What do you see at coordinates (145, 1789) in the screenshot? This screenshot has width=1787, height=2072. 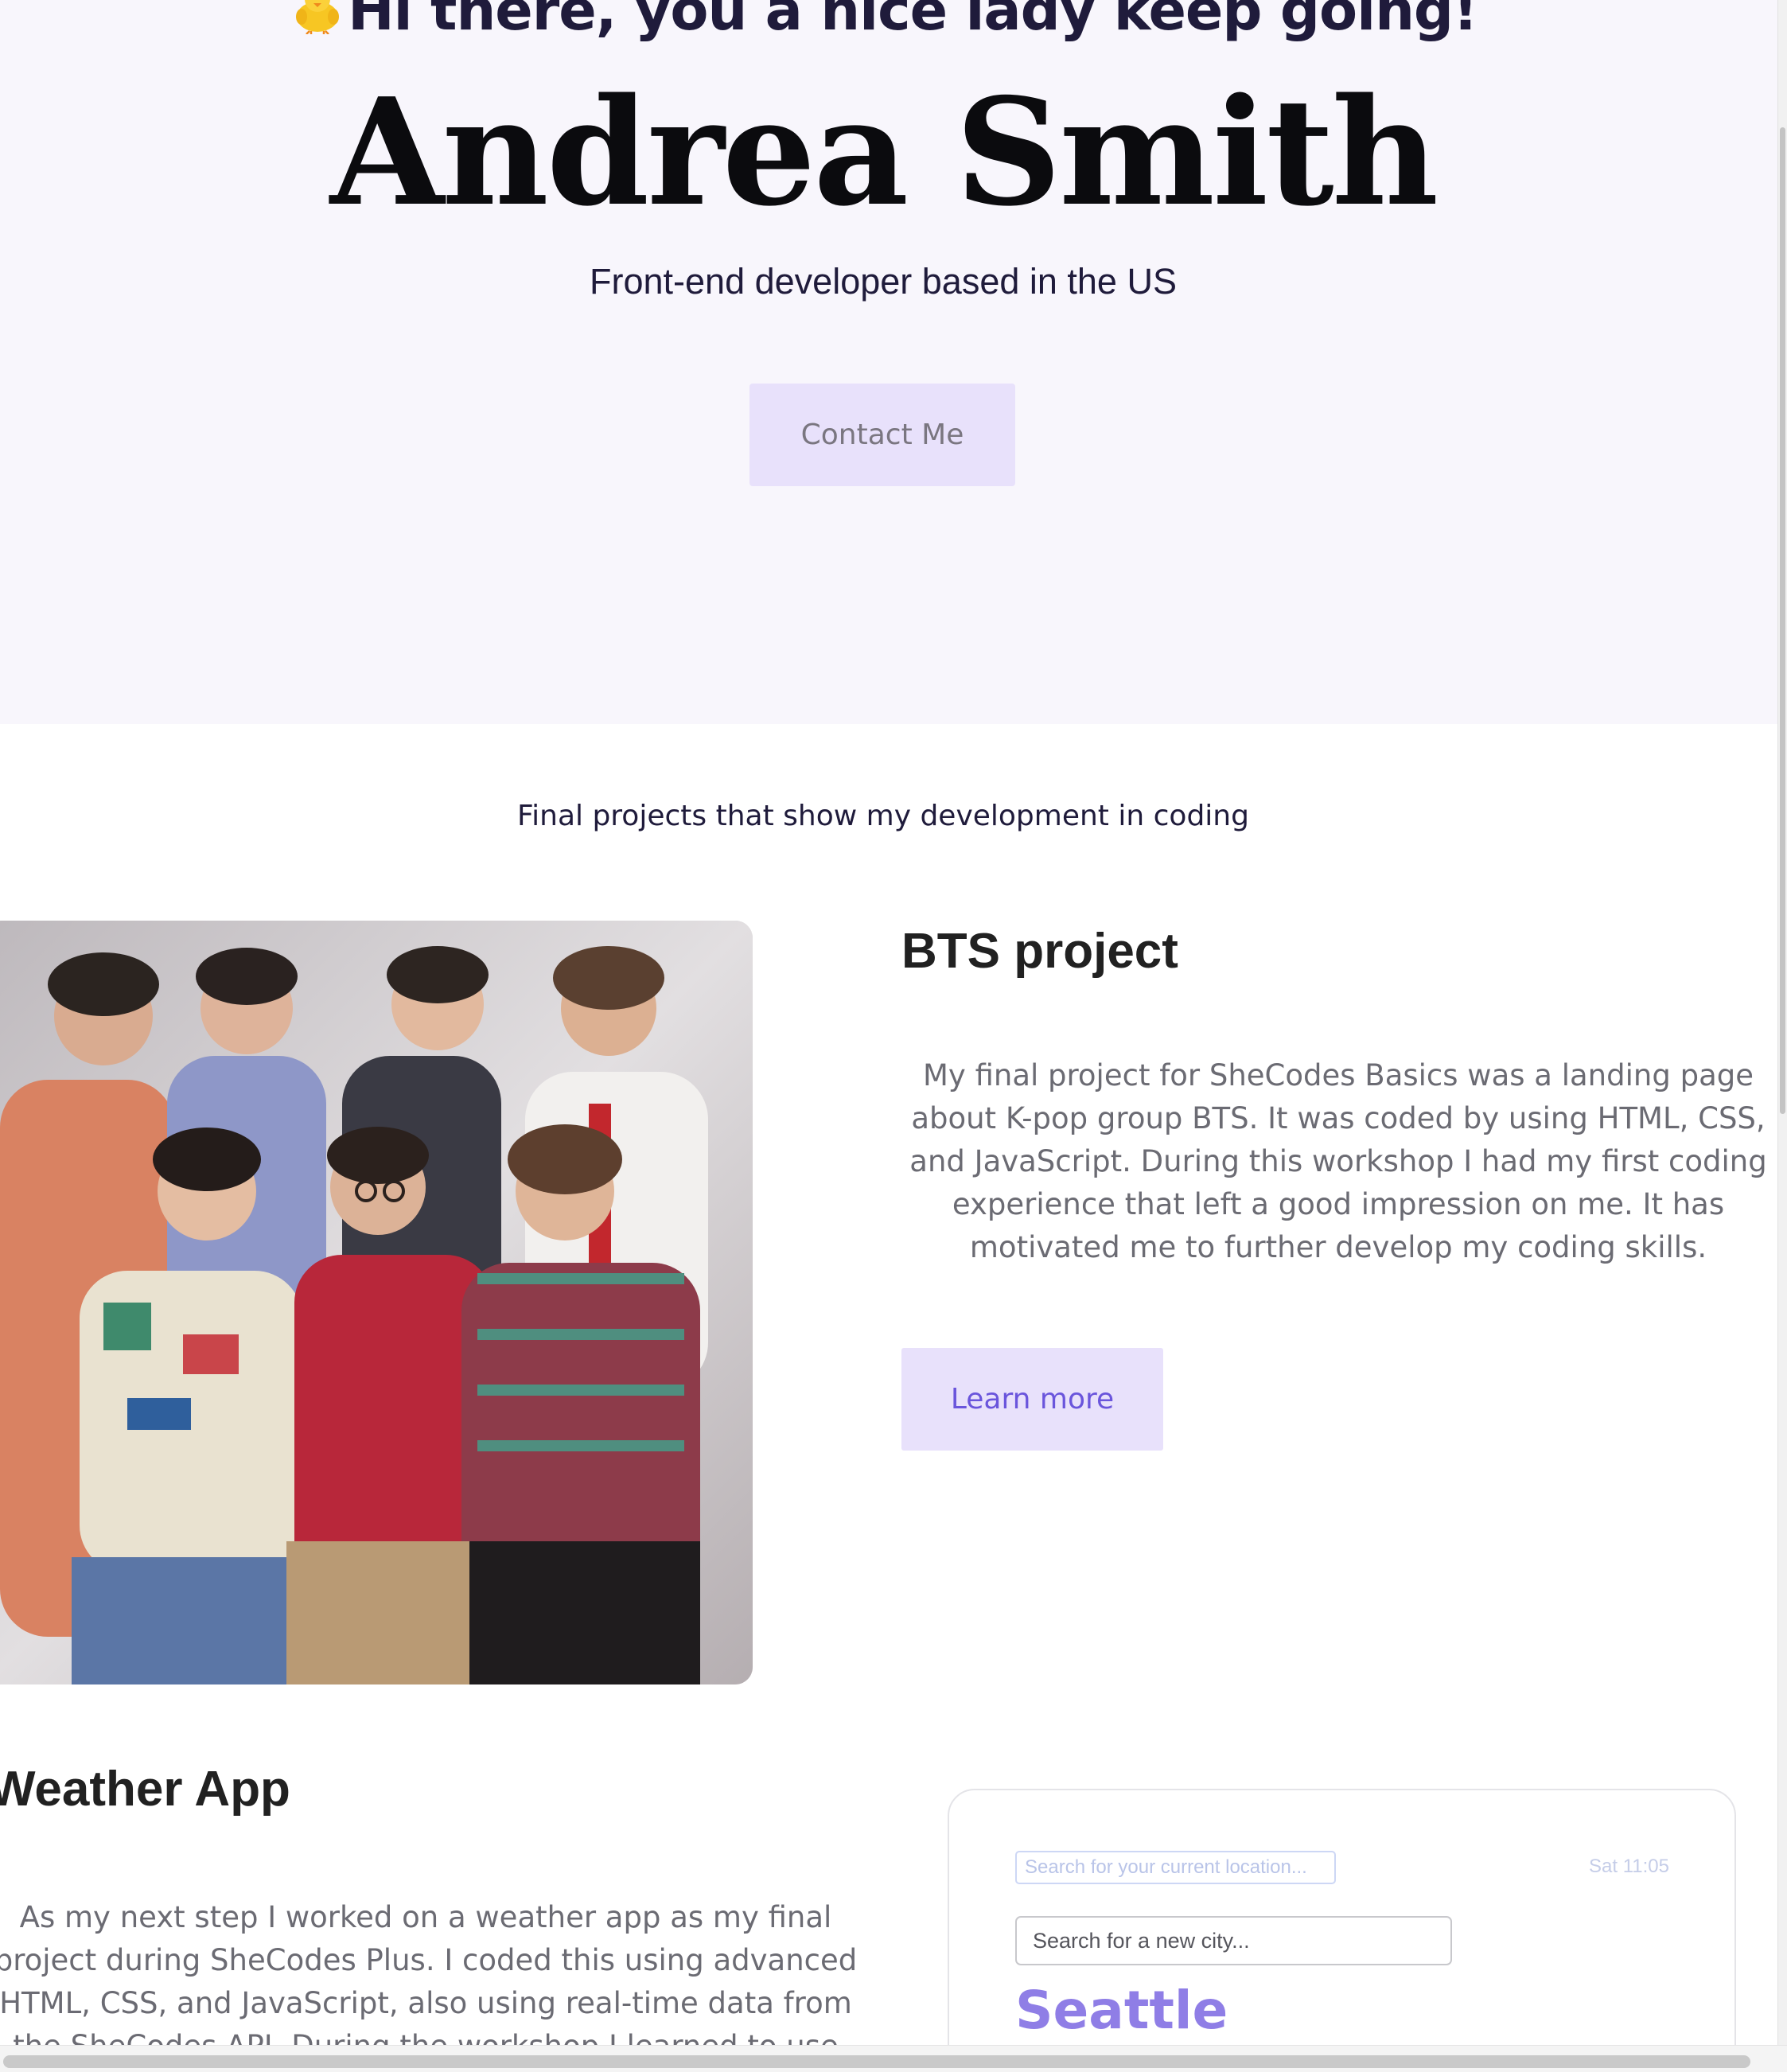 I see `weather-app-title: Weather App` at bounding box center [145, 1789].